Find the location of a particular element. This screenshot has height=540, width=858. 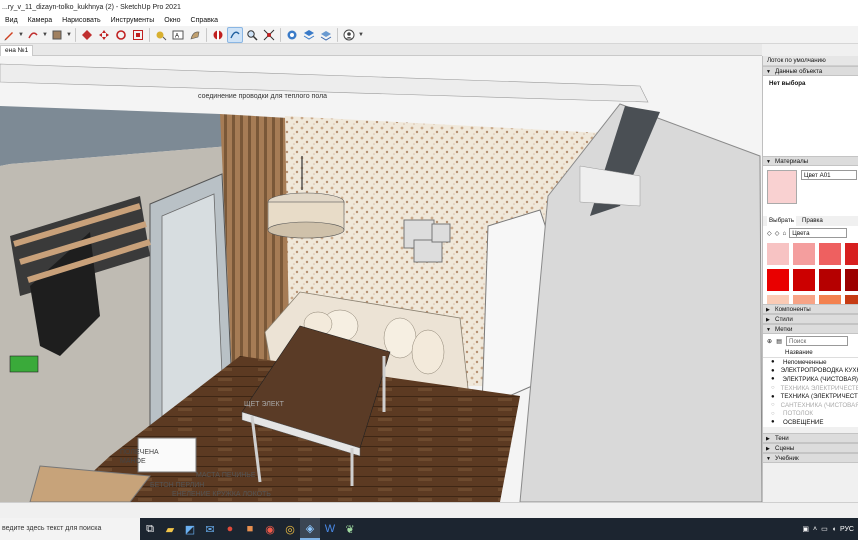

menu-camera: Камера is located at coordinates (40, 20).